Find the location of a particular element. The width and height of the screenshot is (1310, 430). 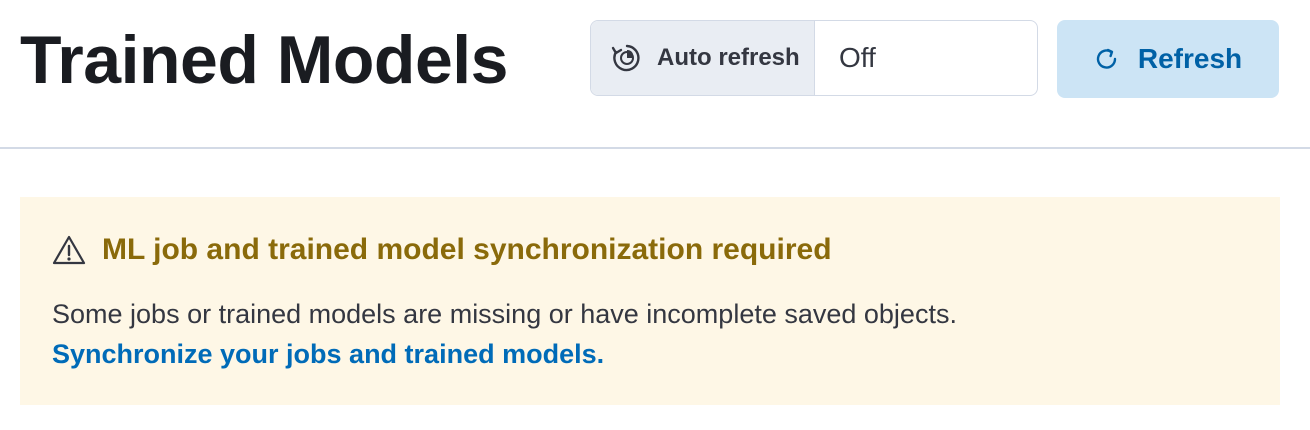

refresh-icon is located at coordinates (1116, 59).